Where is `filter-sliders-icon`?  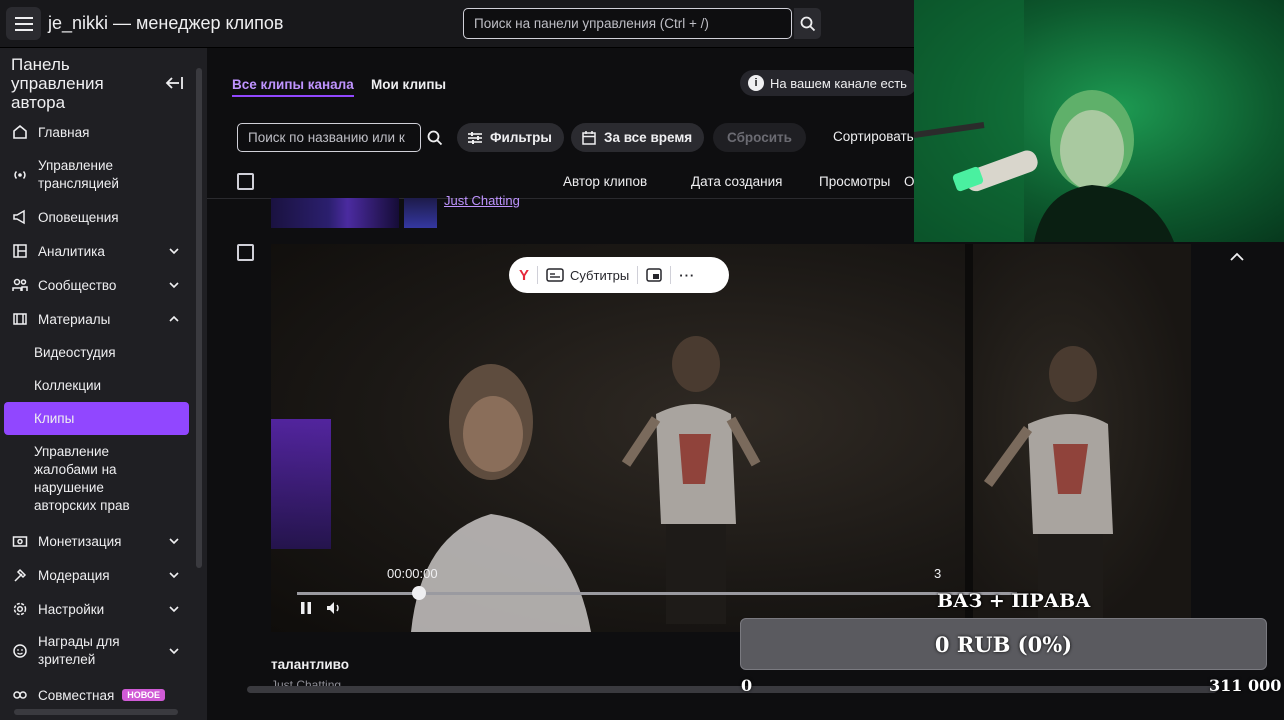
filter-sliders-icon is located at coordinates (475, 137).